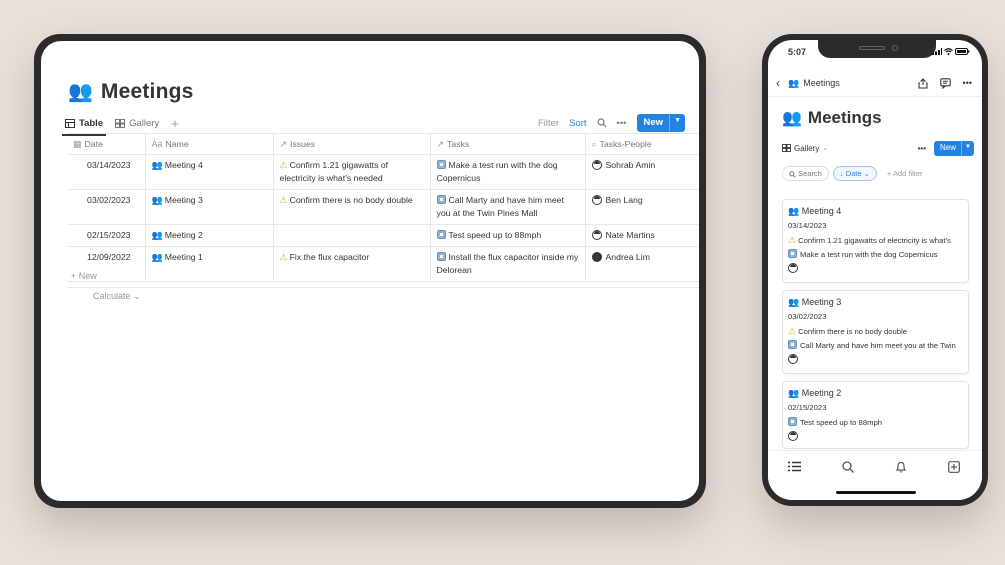 The image size is (1005, 565). What do you see at coordinates (642, 235) in the screenshot?
I see `cell-person: Nate Martins` at bounding box center [642, 235].